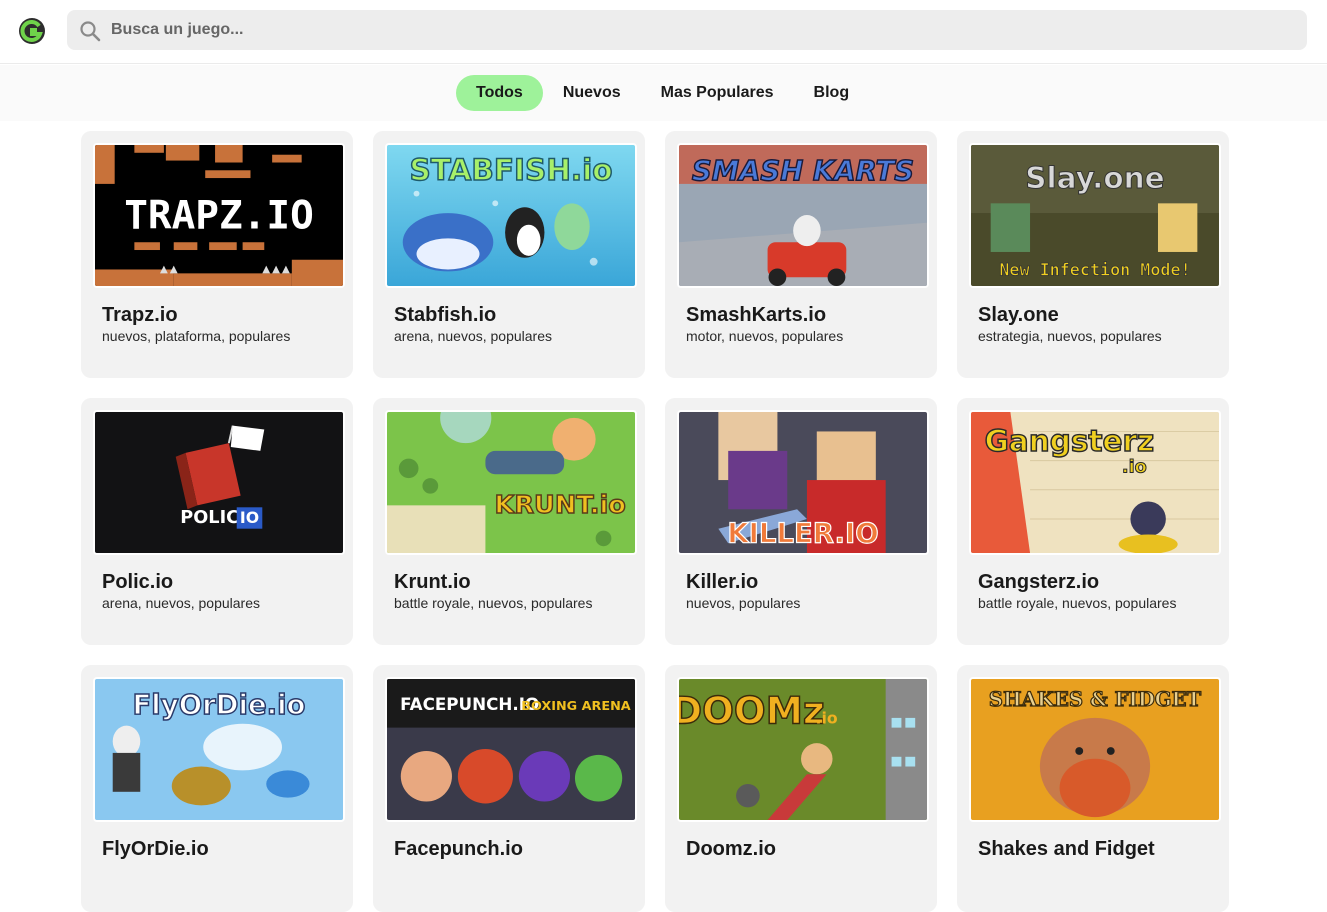 The height and width of the screenshot is (912, 1327). I want to click on game-thumbnail: SHAKES & FIDGET, so click(1095, 749).